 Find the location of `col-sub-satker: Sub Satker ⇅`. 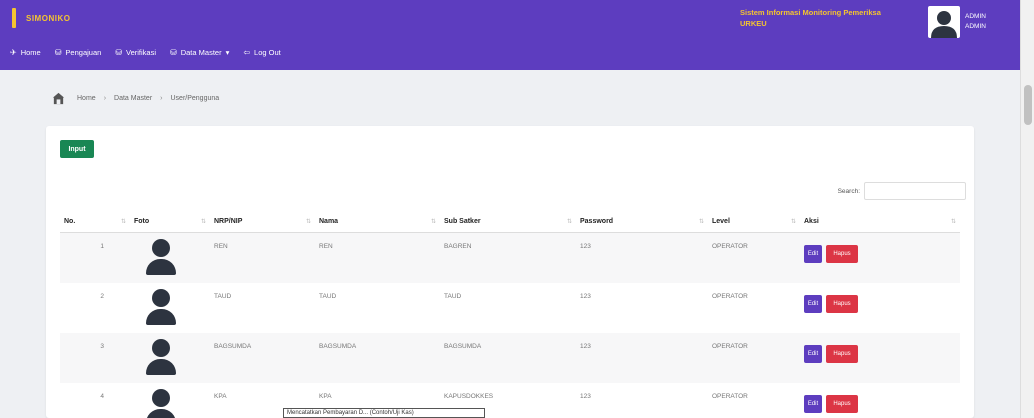

col-sub-satker: Sub Satker ⇅ is located at coordinates (508, 222).